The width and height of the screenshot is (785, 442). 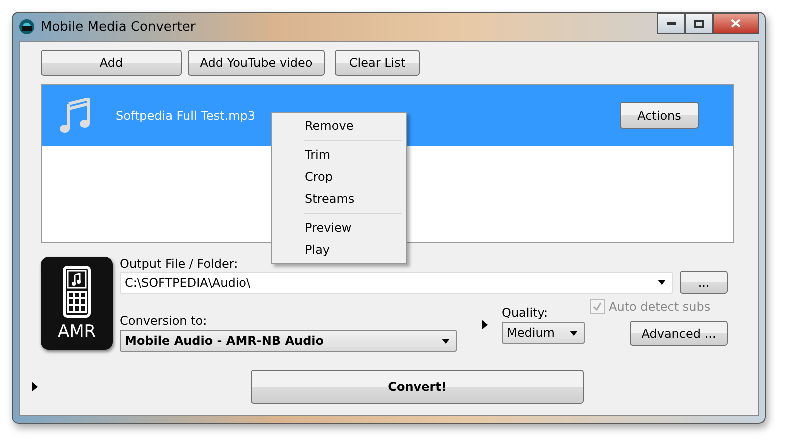 I want to click on format-label: AMR, so click(x=77, y=332).